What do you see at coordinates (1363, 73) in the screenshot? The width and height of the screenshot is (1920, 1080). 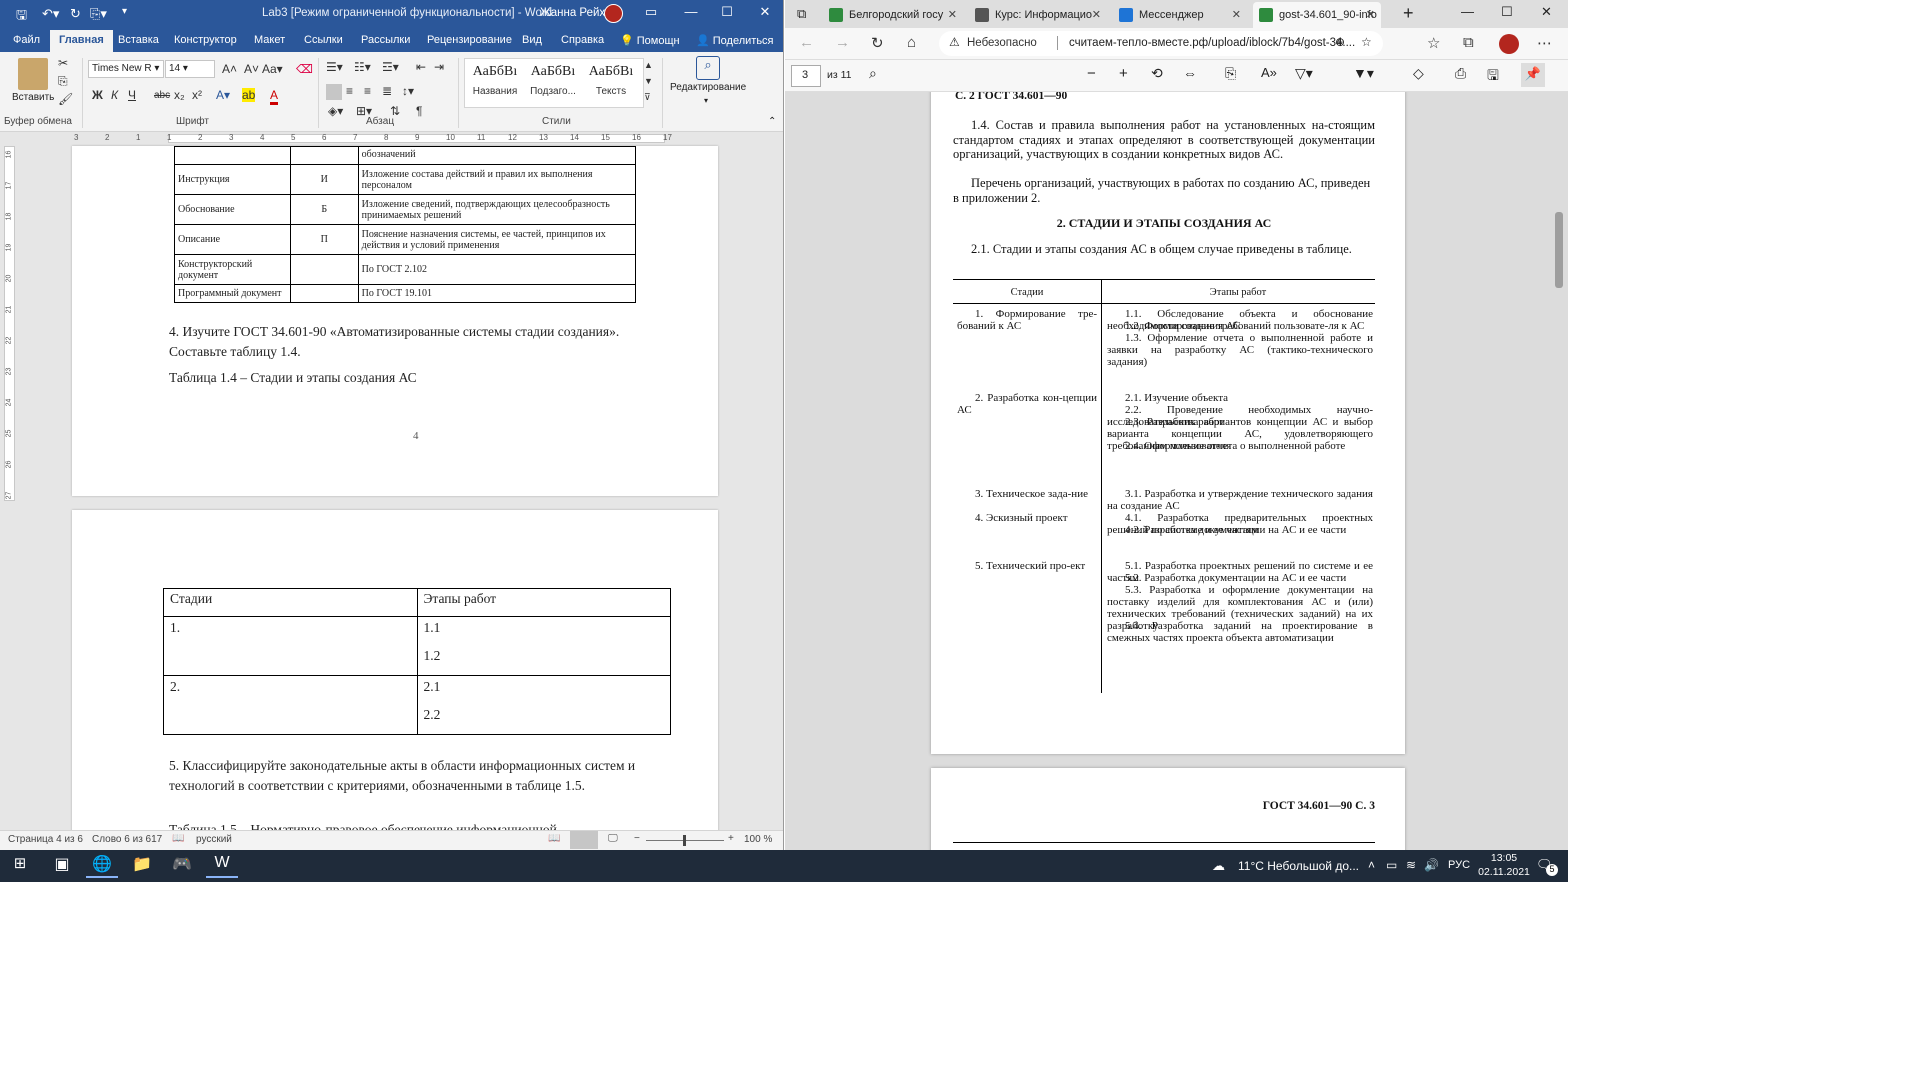 I see `highlight-icon: ▼▾` at bounding box center [1363, 73].